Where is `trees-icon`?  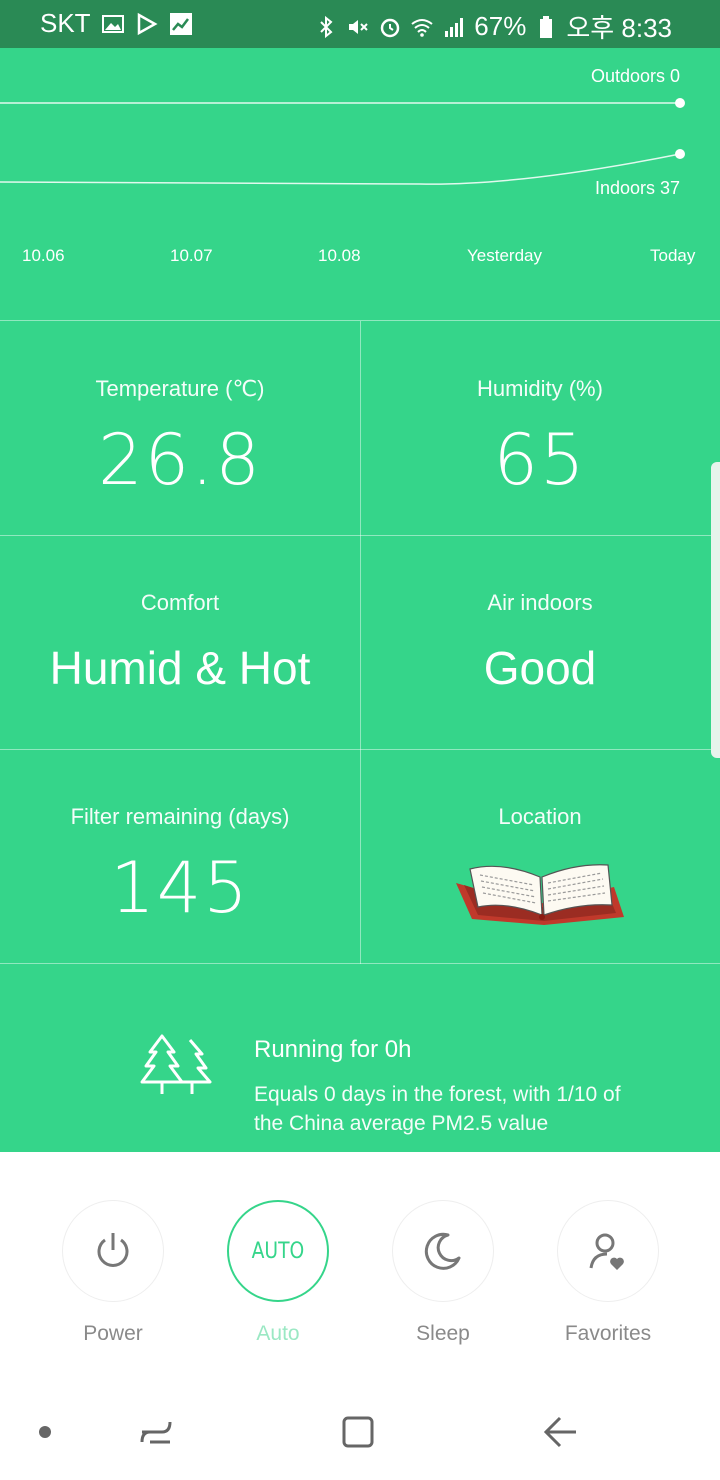
trees-icon is located at coordinates (176, 1064).